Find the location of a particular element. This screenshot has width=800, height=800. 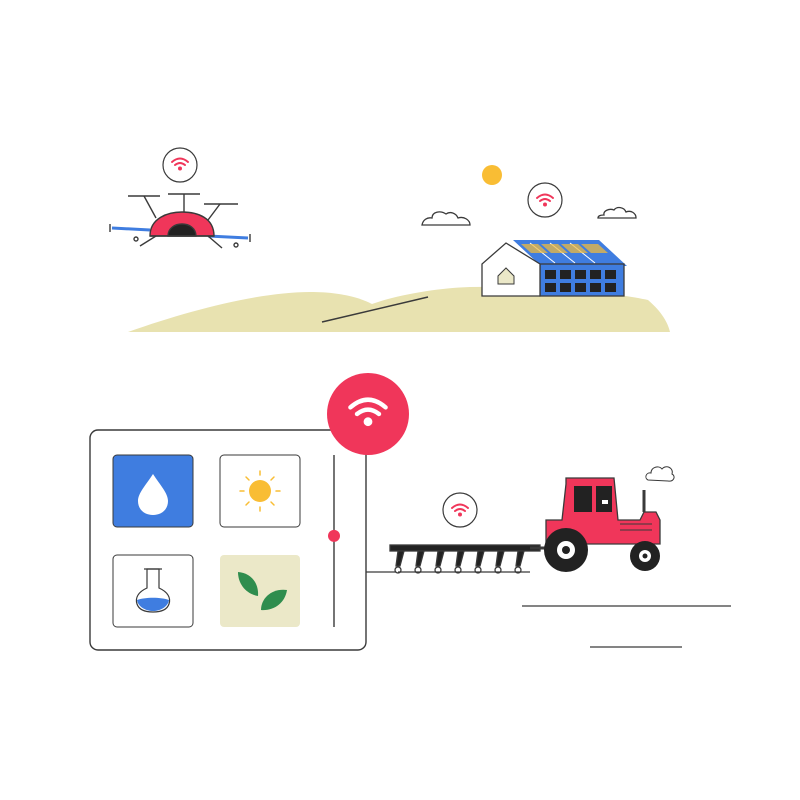

cloud-right is located at coordinates (617, 212).